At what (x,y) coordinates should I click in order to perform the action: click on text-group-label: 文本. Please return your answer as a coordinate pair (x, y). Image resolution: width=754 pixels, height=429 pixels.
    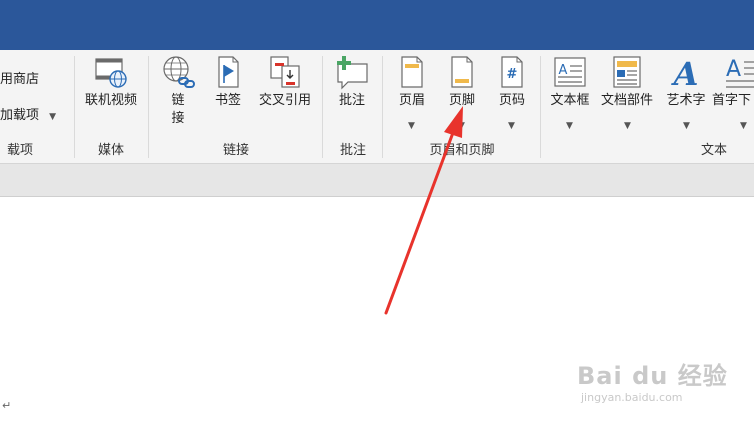
    Looking at the image, I should click on (713, 150).